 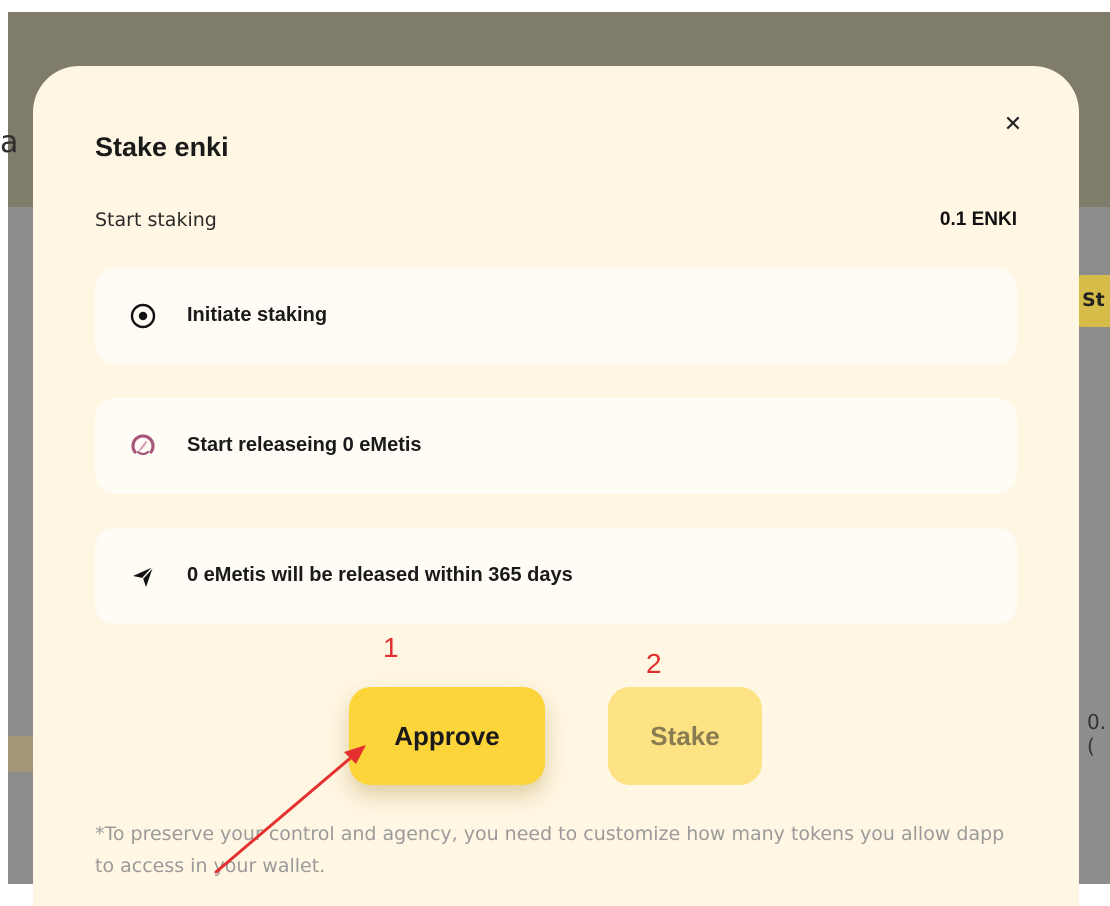 I want to click on stake-button: Stake, so click(x=685, y=736).